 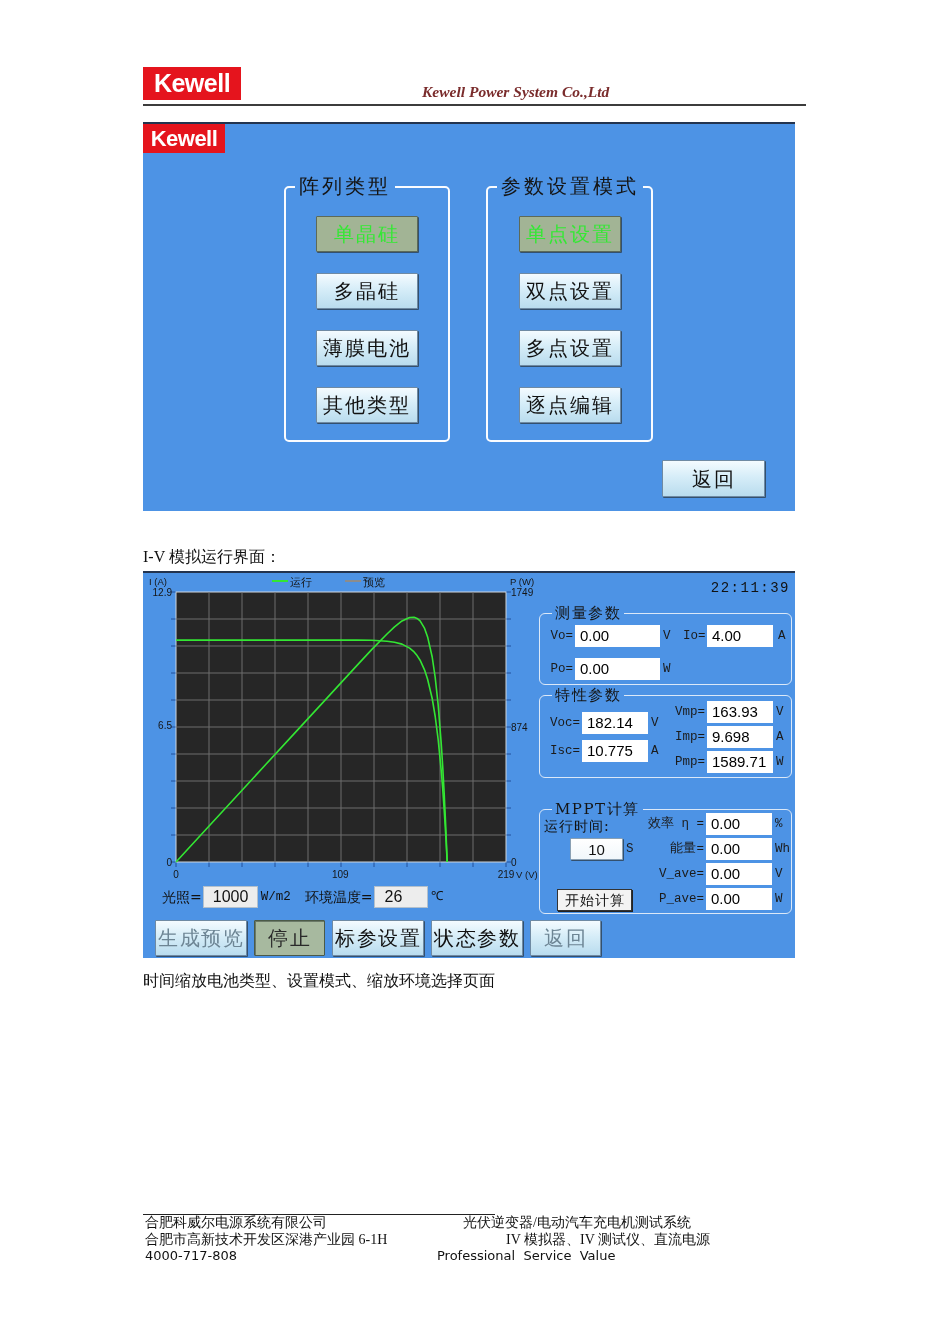 What do you see at coordinates (615, 723) in the screenshot?
I see `readout-field: 182.14` at bounding box center [615, 723].